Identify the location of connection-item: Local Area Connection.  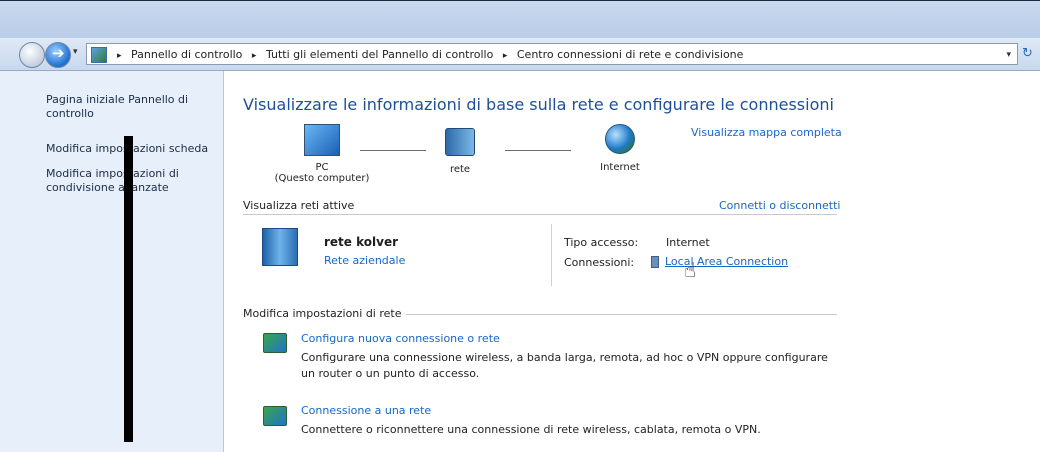
(719, 261).